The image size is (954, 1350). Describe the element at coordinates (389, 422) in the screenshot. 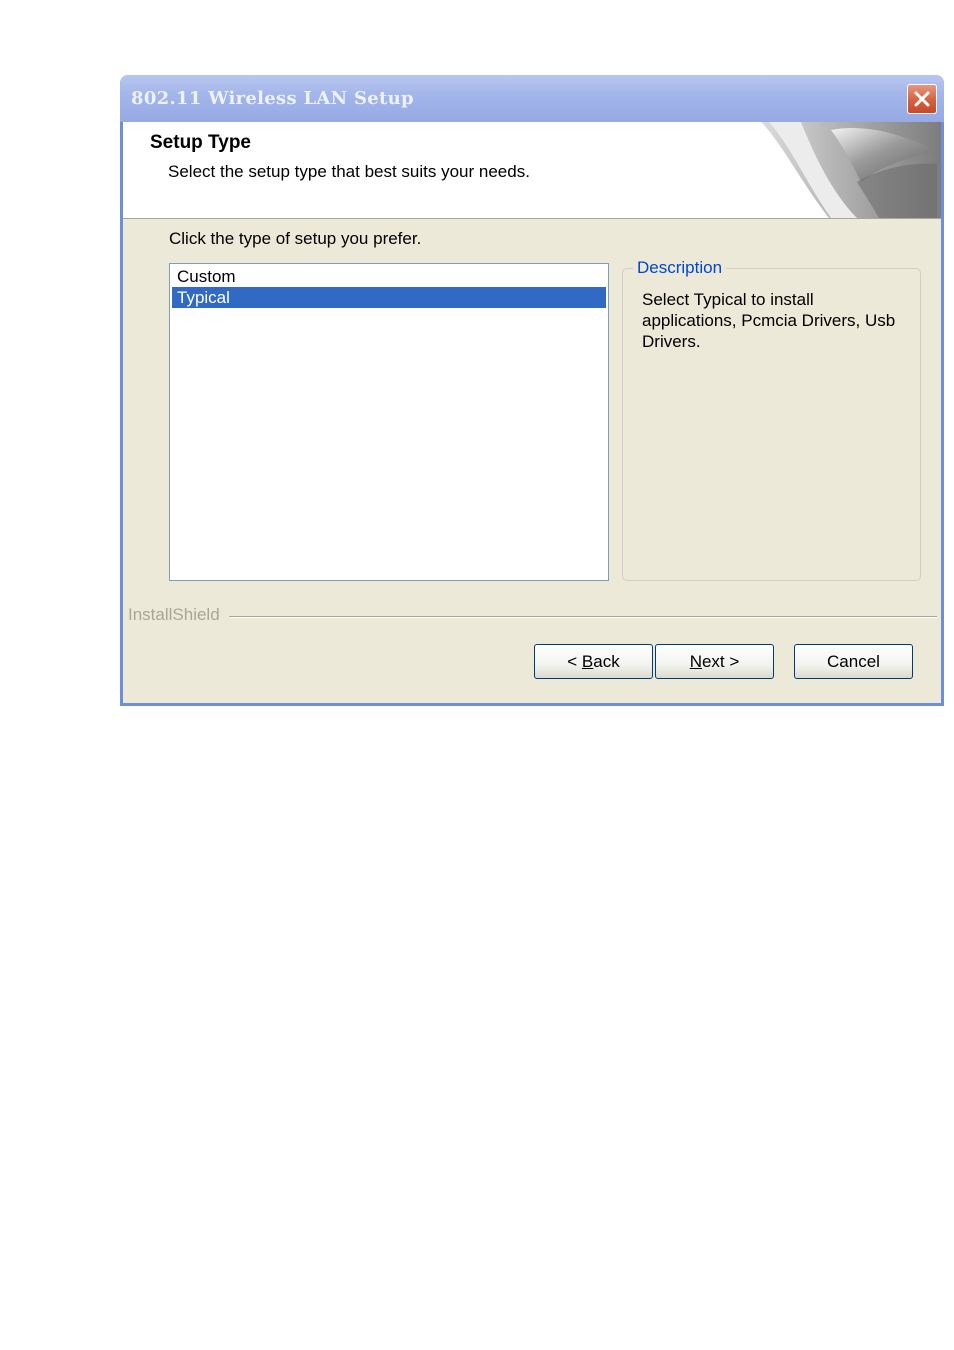

I see `setup-type-list: Custom Typical` at that location.